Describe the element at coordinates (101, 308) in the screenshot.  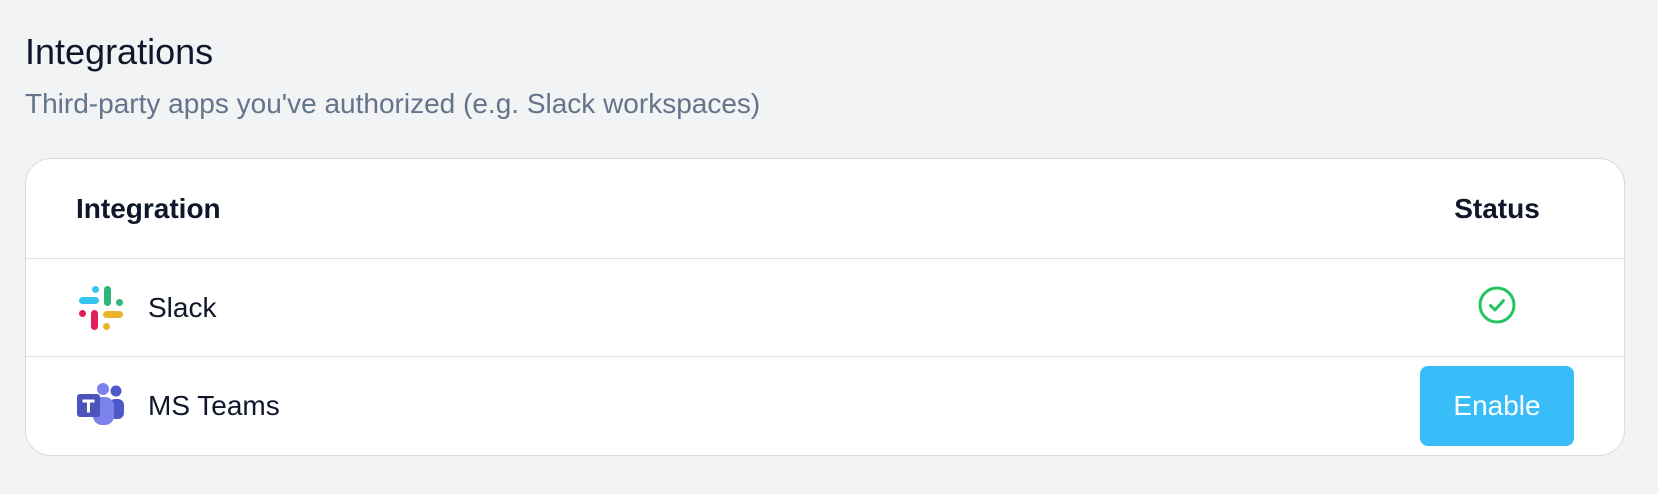
I see `slack-icon` at that location.